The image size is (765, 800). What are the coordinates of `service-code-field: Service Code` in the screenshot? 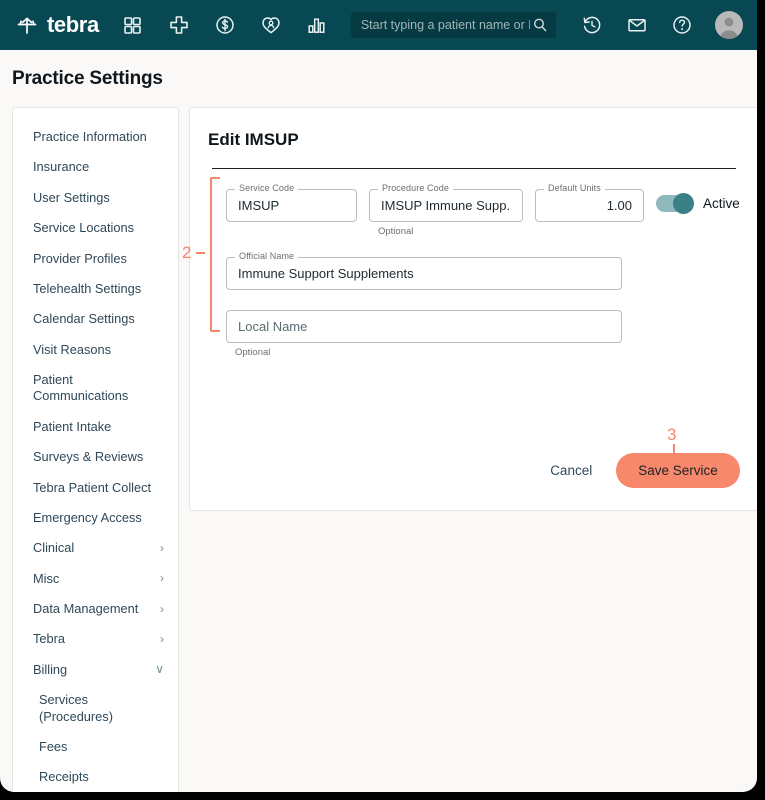 It's located at (291, 203).